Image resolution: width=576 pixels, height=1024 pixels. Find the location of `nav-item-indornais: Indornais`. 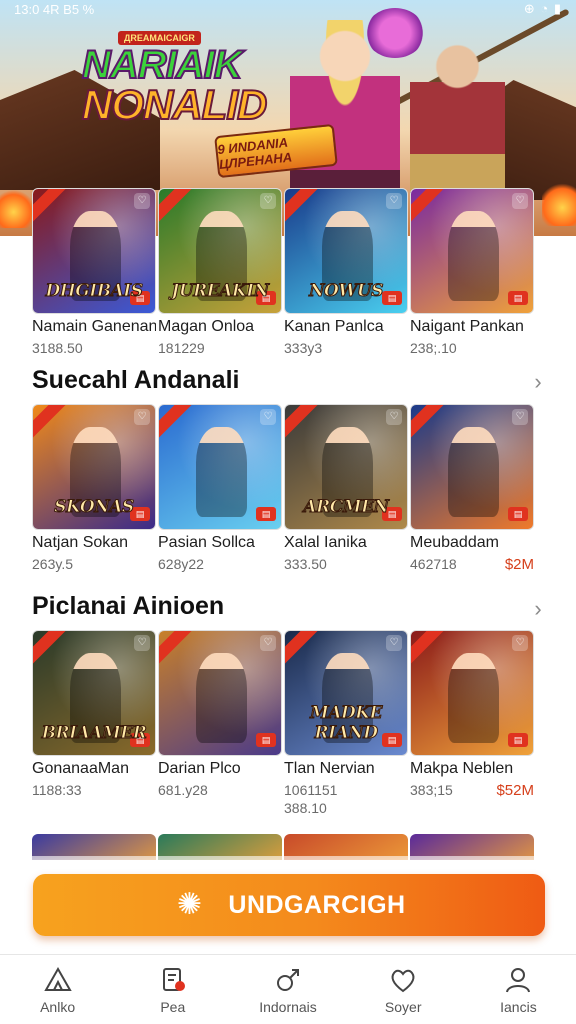

nav-item-indornais: Indornais is located at coordinates (287, 989).